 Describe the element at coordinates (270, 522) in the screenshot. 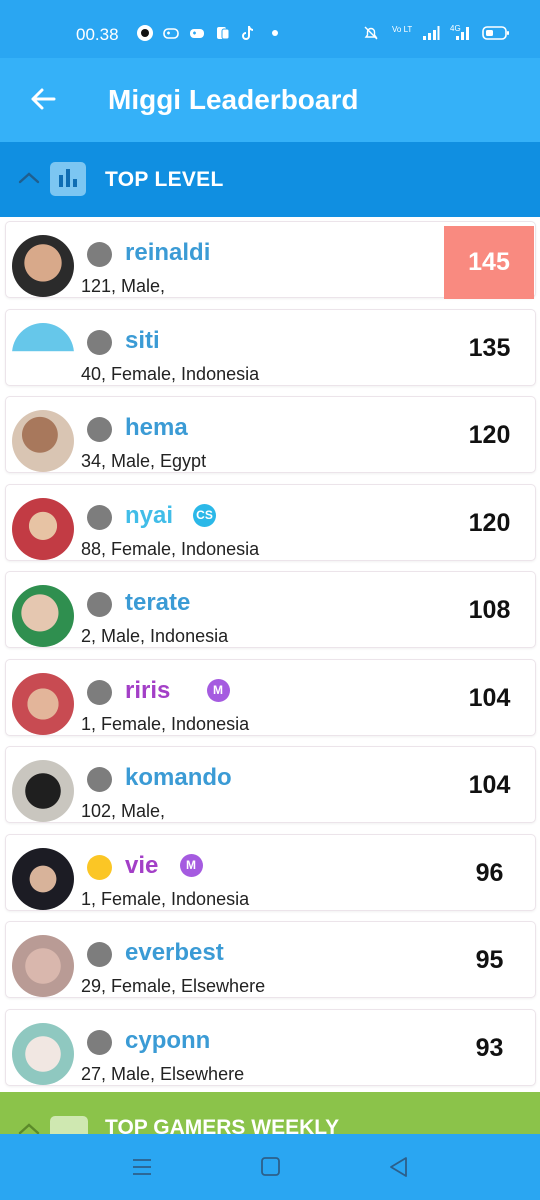

I see `leaderboard-row: nyai CS 88, Female, Indonesia 120` at that location.